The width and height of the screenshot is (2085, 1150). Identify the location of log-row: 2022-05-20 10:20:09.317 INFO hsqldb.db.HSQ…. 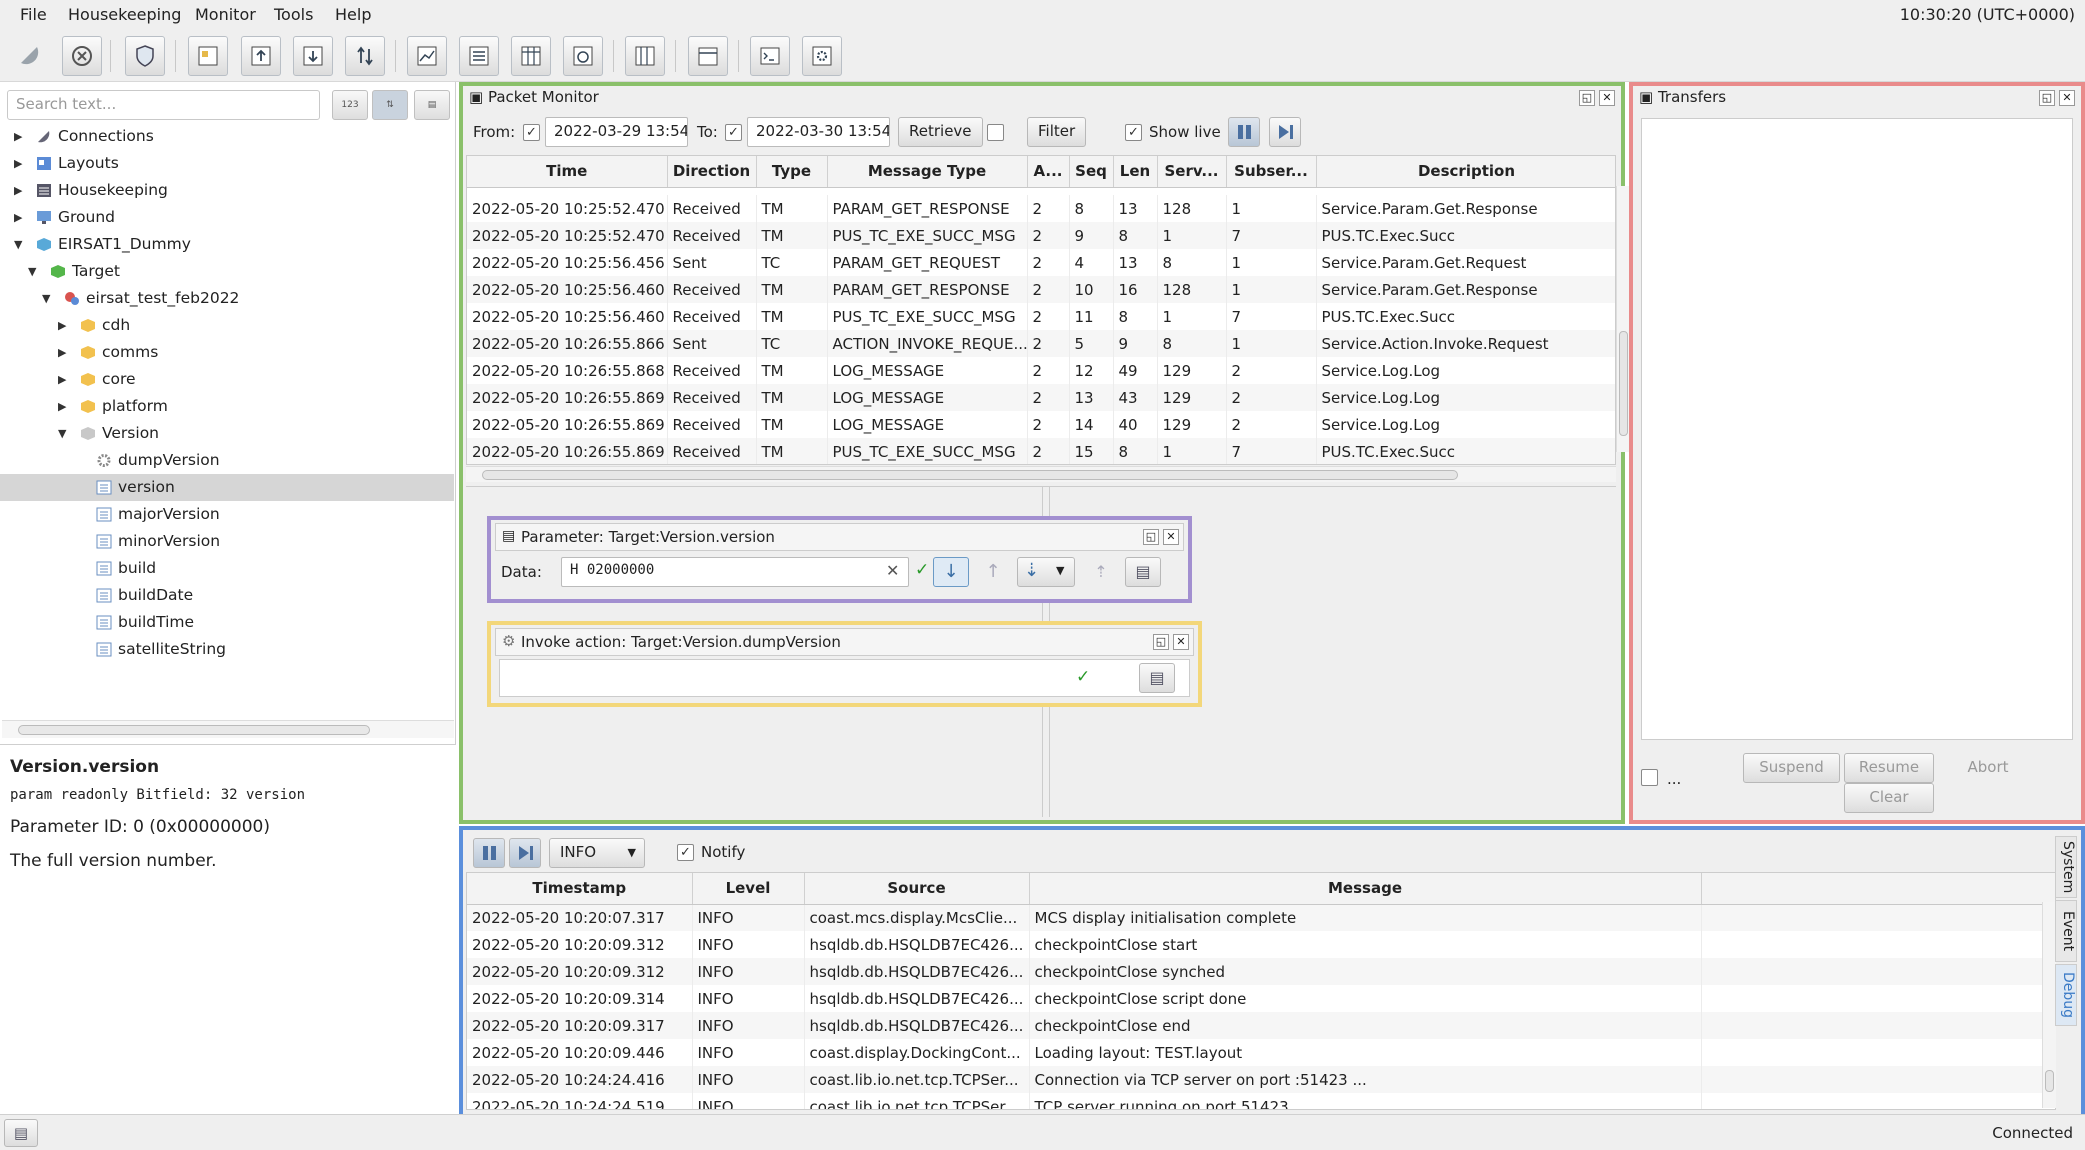
(1261, 1025).